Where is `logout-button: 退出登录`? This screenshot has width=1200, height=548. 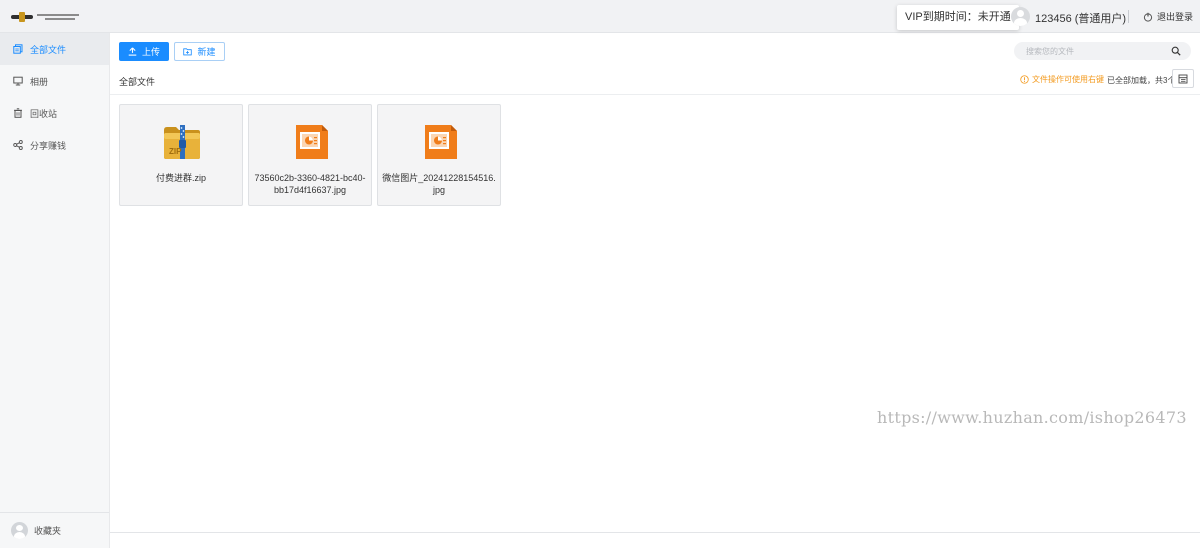 logout-button: 退出登录 is located at coordinates (1168, 16).